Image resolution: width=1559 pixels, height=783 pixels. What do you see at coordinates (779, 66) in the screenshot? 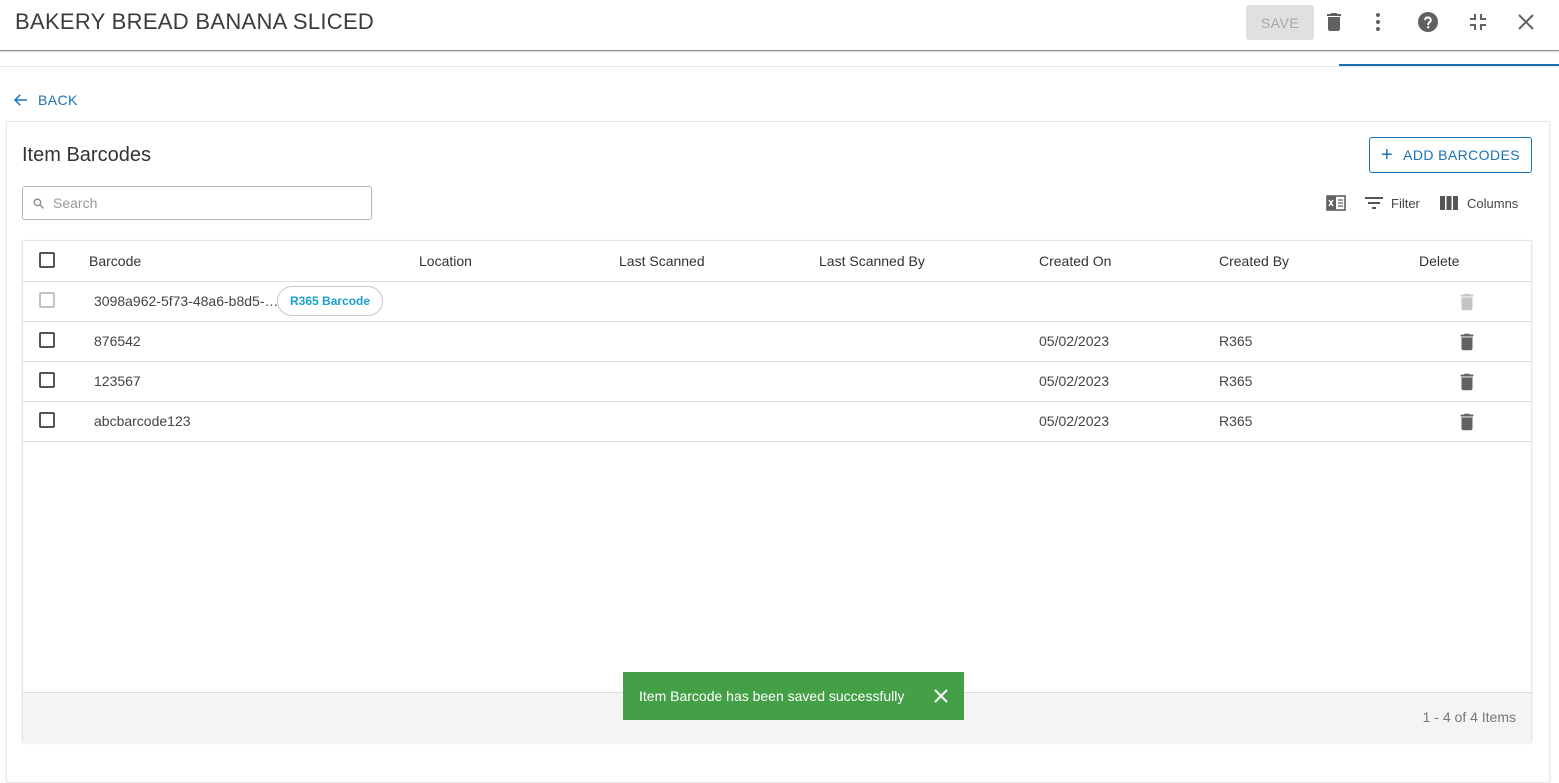
I see `tab-divider` at bounding box center [779, 66].